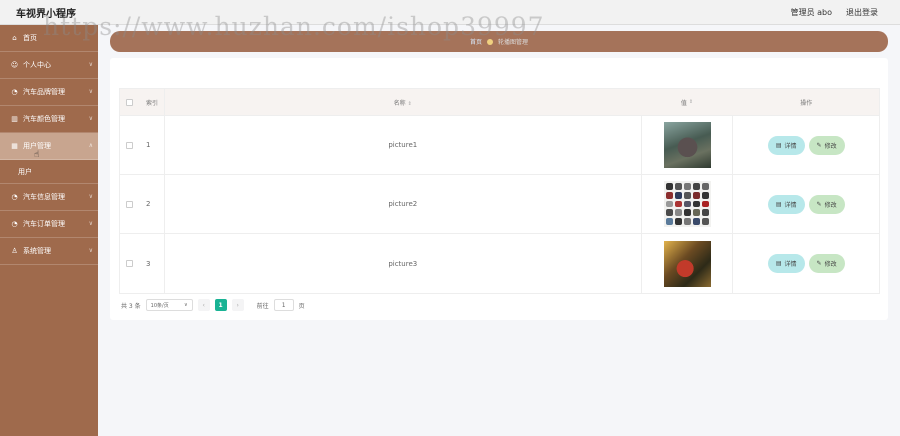 The width and height of the screenshot is (900, 436). Describe the element at coordinates (403, 204) in the screenshot. I see `row-name: picture2` at that location.